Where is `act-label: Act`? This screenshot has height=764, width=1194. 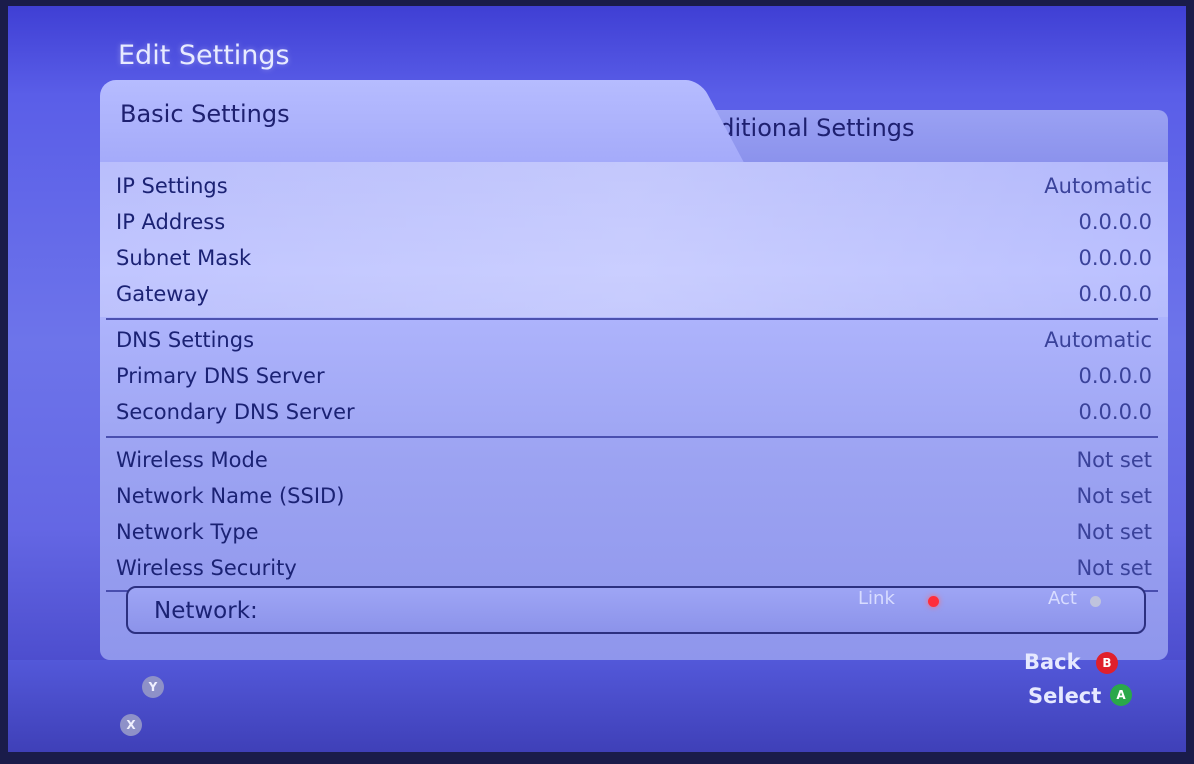
act-label: Act is located at coordinates (1062, 598).